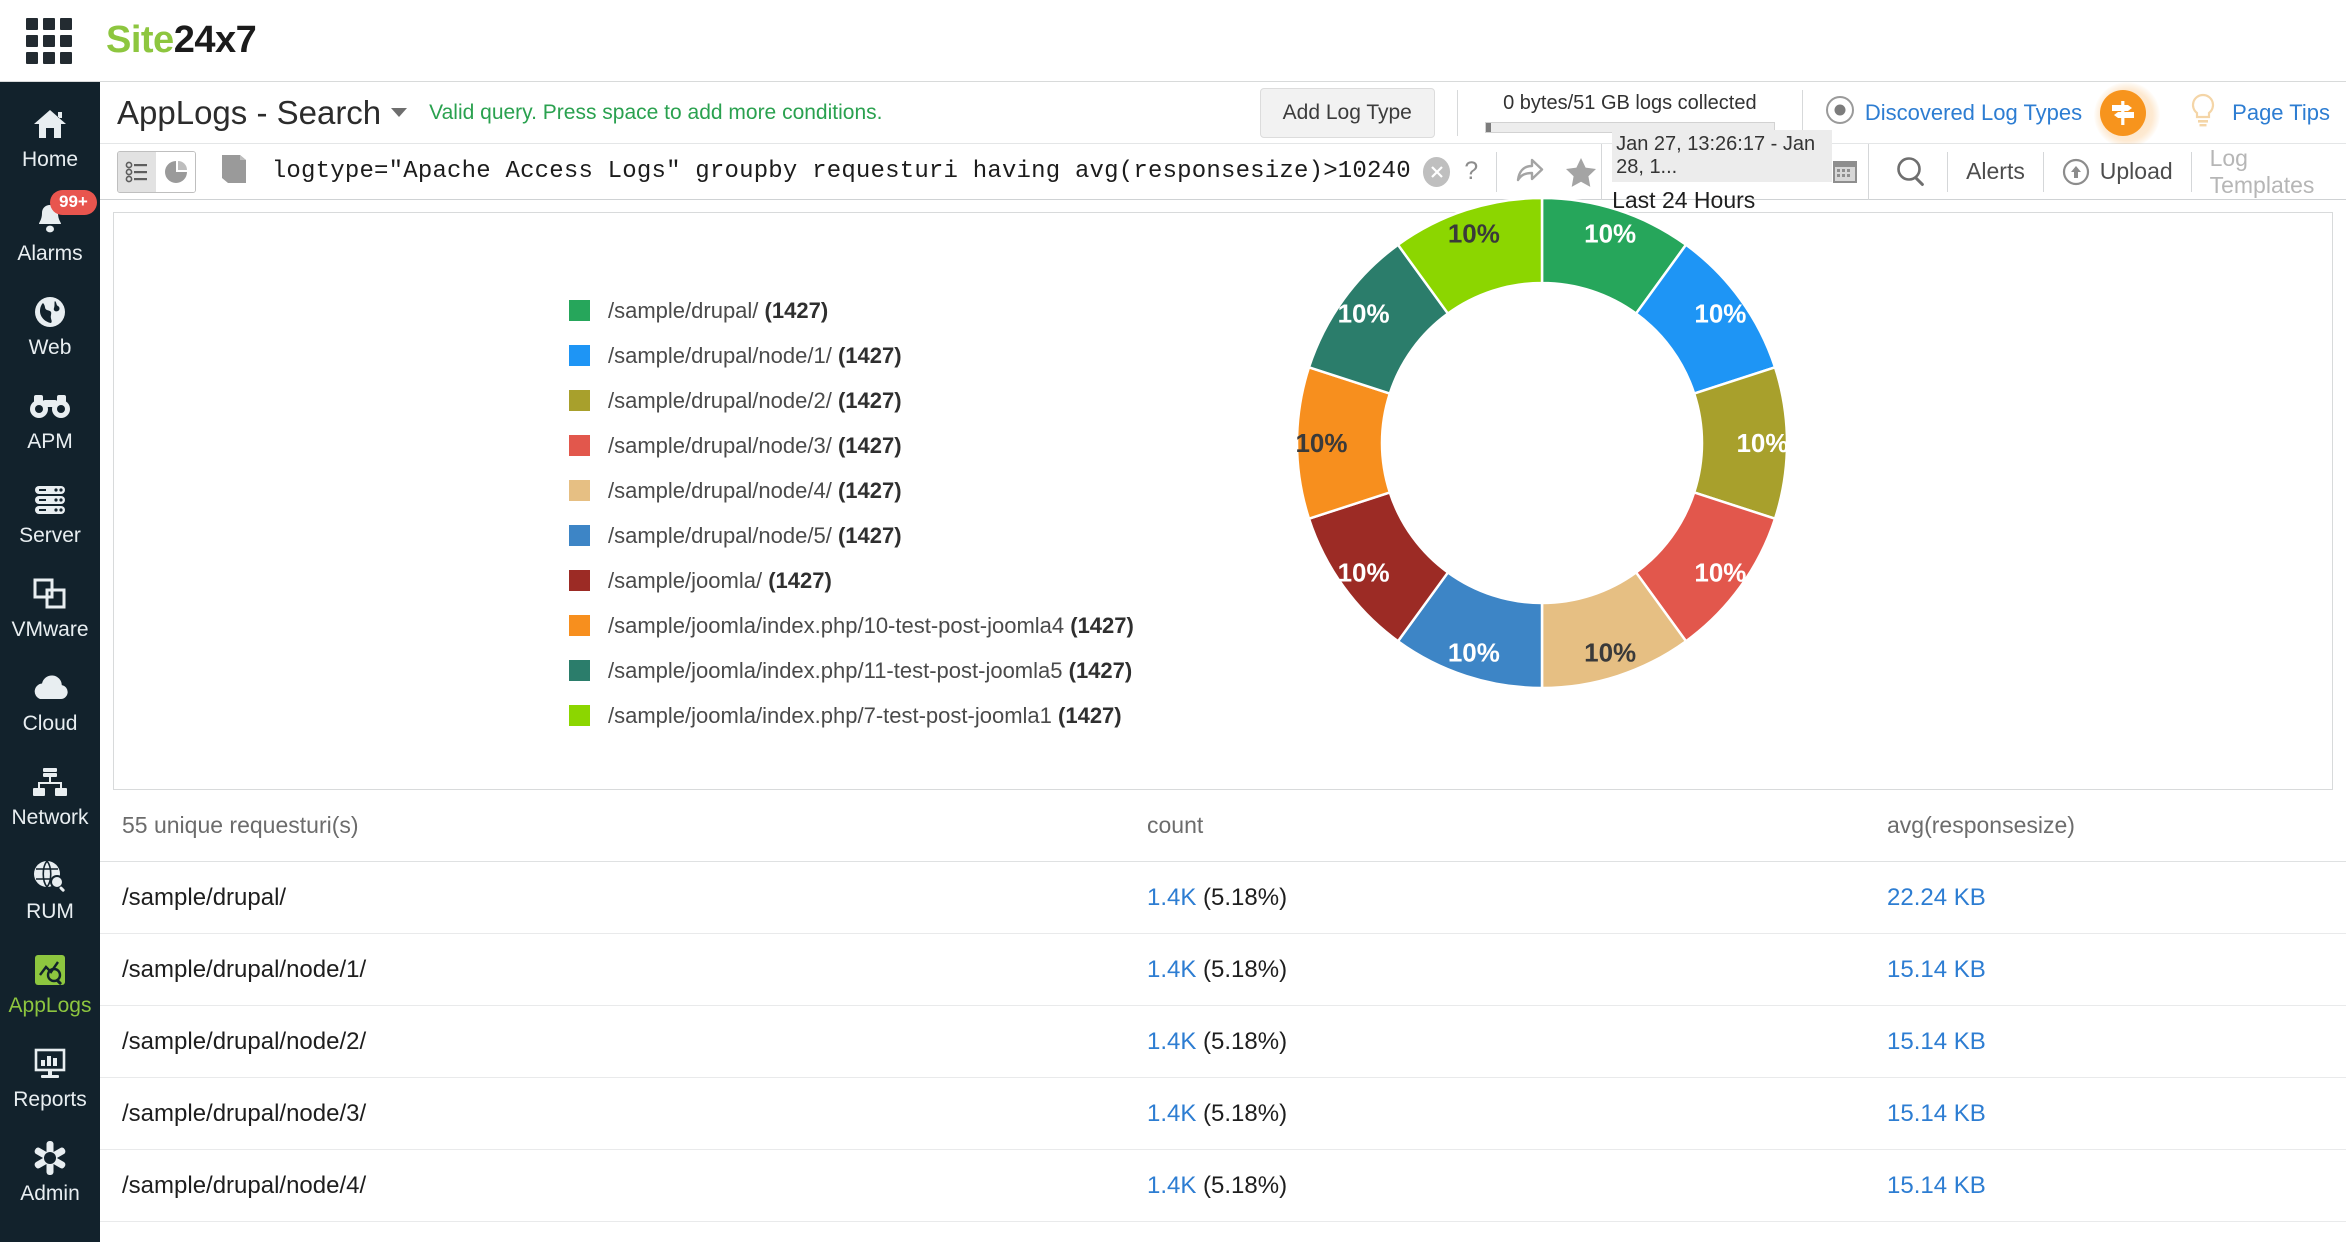 Image resolution: width=2346 pixels, height=1242 pixels. What do you see at coordinates (755, 355) in the screenshot?
I see `legend-label: /sample/drupal/node/1/ (1427)` at bounding box center [755, 355].